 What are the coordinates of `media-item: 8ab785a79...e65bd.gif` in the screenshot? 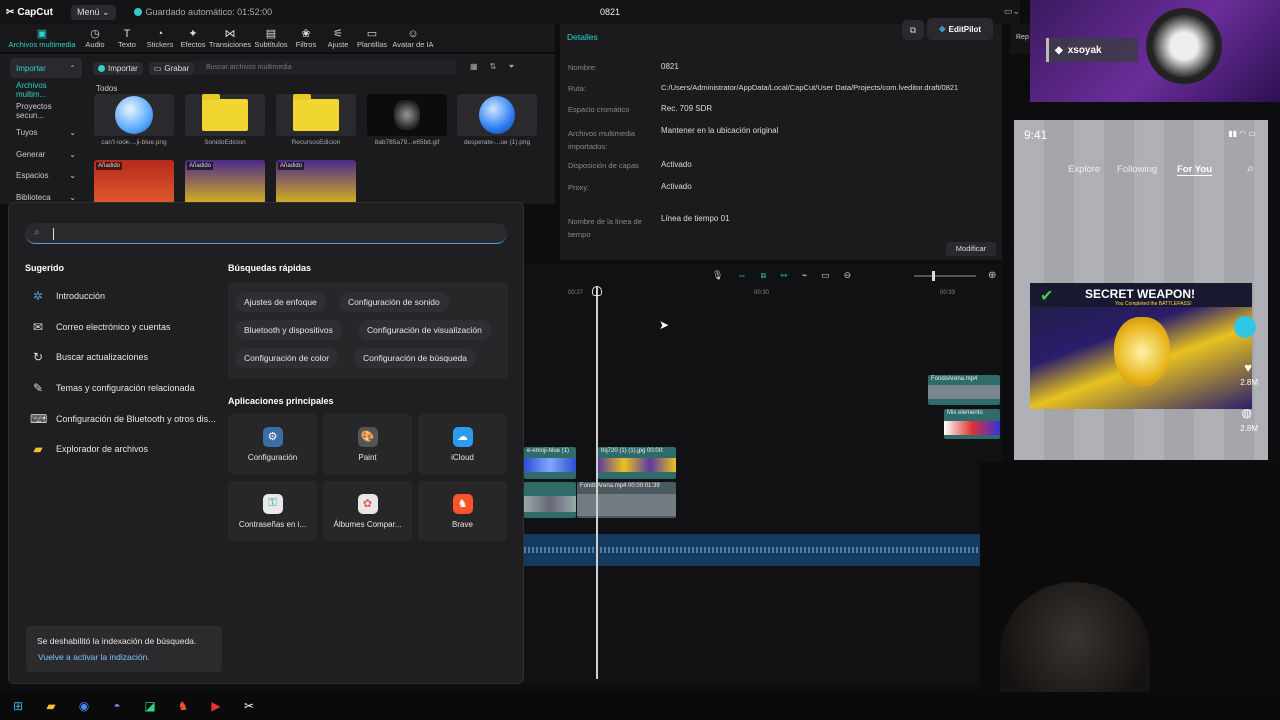 It's located at (407, 120).